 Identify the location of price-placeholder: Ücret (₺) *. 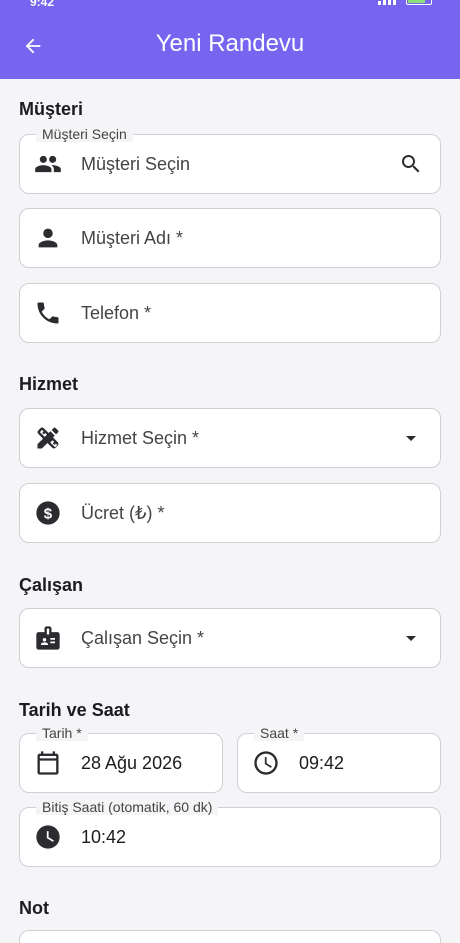
(123, 512).